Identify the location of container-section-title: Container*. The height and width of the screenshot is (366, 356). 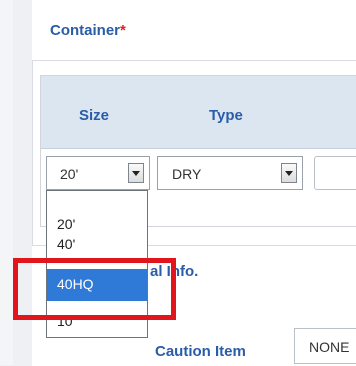
(88, 30).